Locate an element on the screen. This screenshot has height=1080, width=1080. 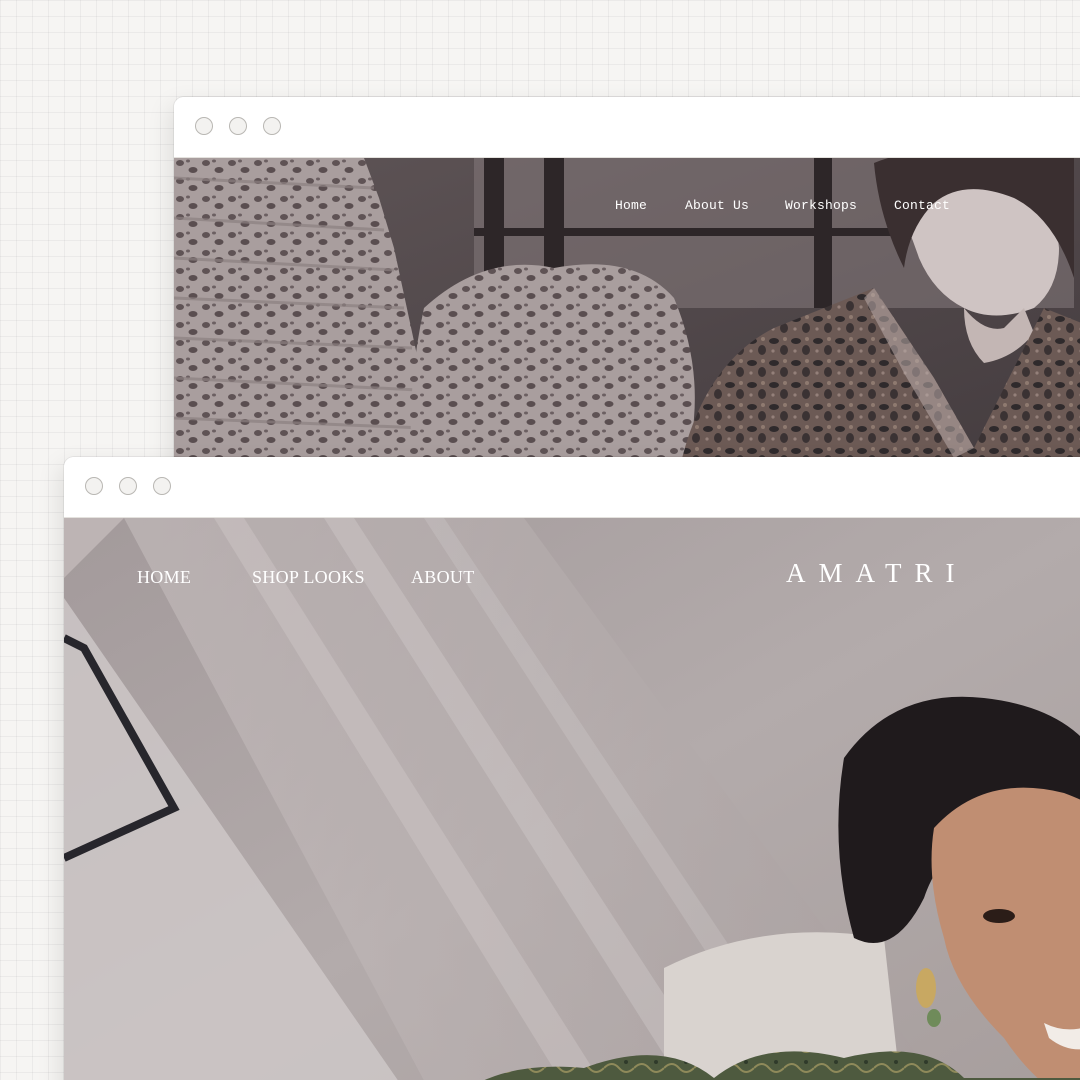
nav-link-home: Home is located at coordinates (631, 205).